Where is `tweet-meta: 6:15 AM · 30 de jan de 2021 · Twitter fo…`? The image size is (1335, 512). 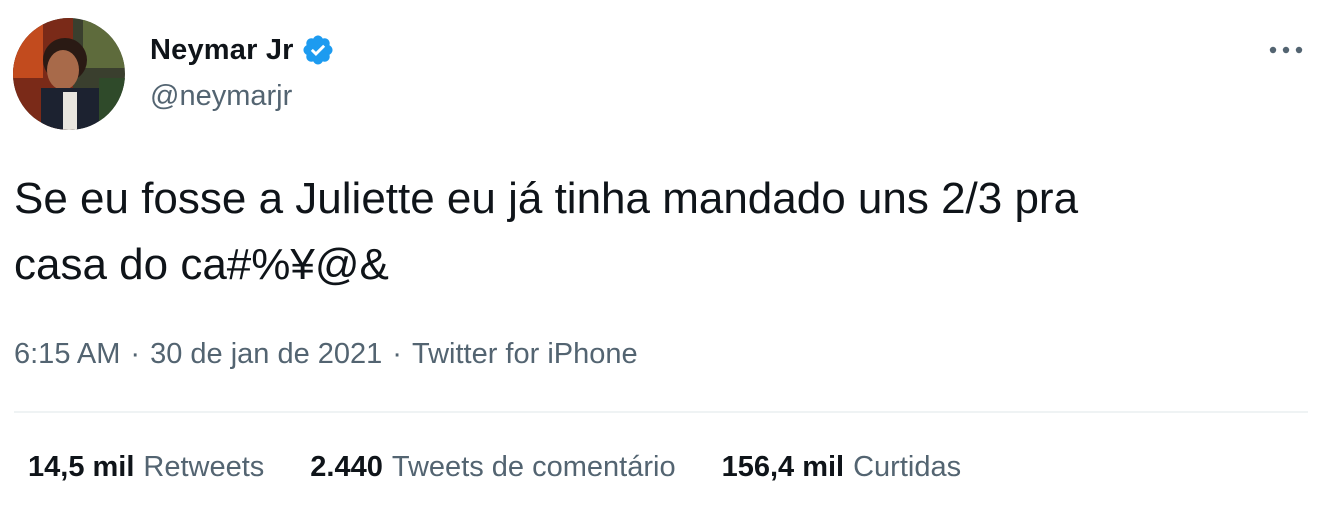
tweet-meta: 6:15 AM · 30 de jan de 2021 · Twitter fo… is located at coordinates (326, 354).